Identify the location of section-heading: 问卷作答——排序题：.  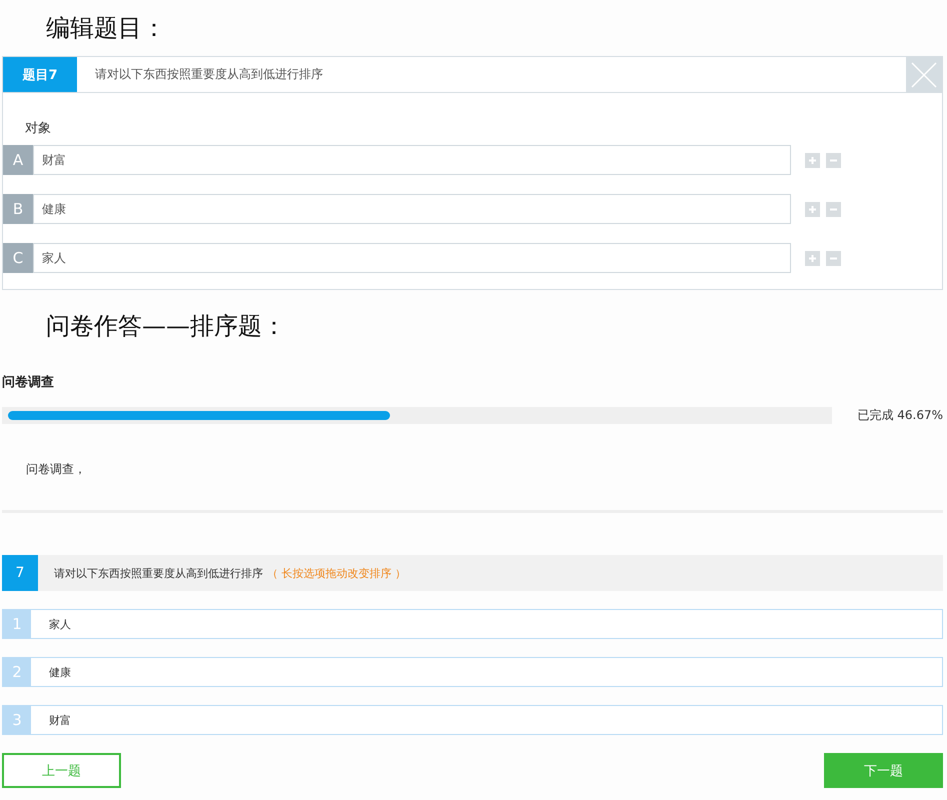
(166, 326).